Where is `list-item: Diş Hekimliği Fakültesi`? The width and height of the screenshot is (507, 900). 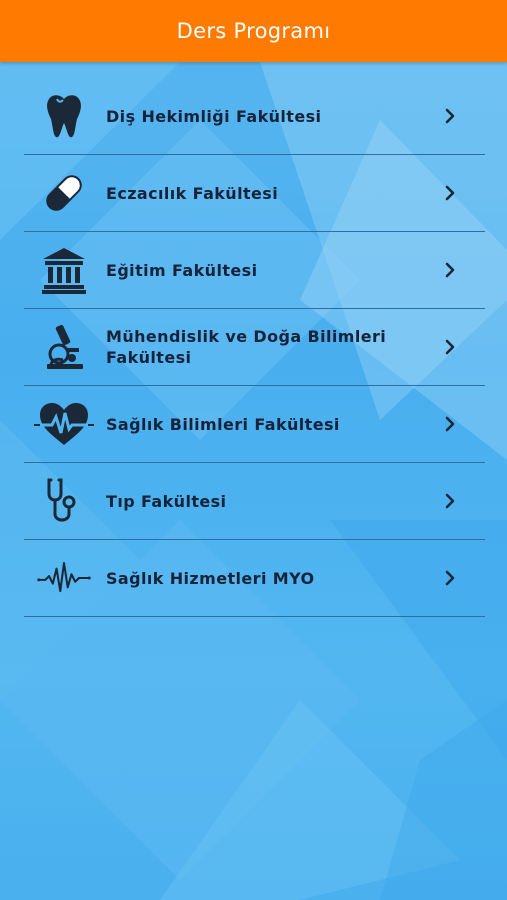
list-item: Diş Hekimliği Fakültesi is located at coordinates (254, 116).